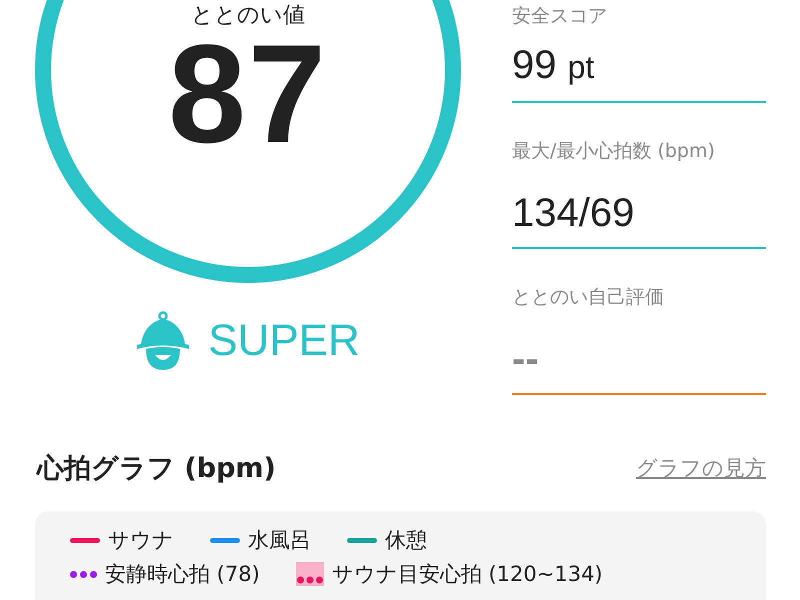 The width and height of the screenshot is (800, 600). I want to click on stat-label: 最大/最小心拍数 (bpm), so click(614, 151).